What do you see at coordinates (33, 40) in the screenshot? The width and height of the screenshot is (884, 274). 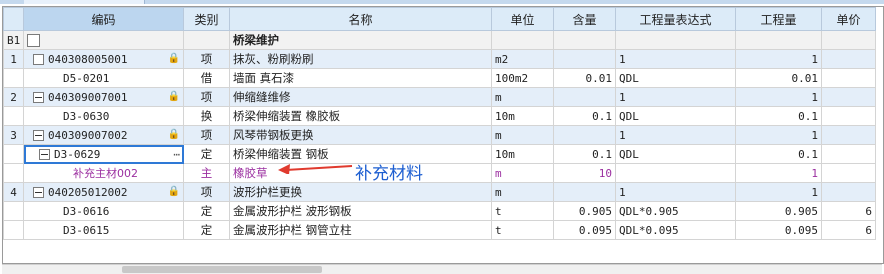 I see `checkbox-icon` at bounding box center [33, 40].